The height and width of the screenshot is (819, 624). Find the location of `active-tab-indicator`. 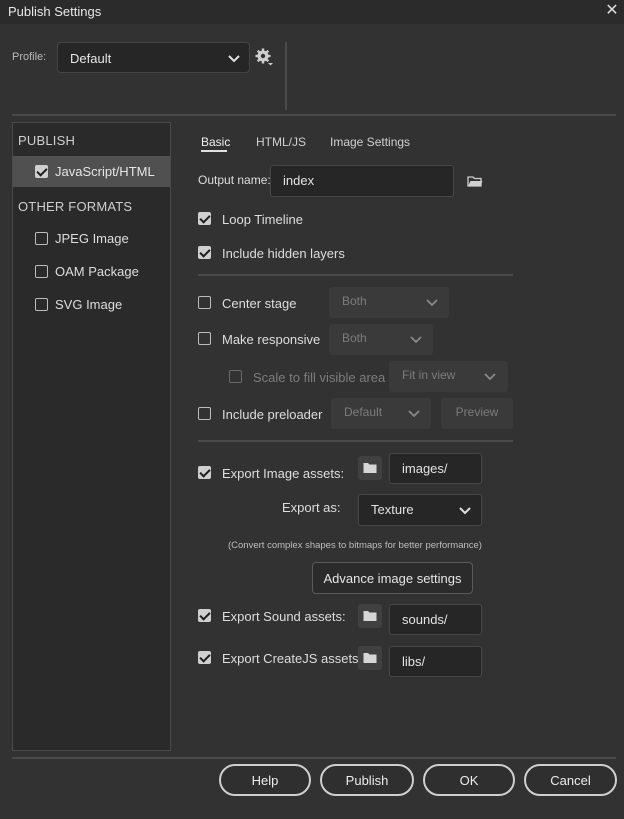

active-tab-indicator is located at coordinates (214, 151).